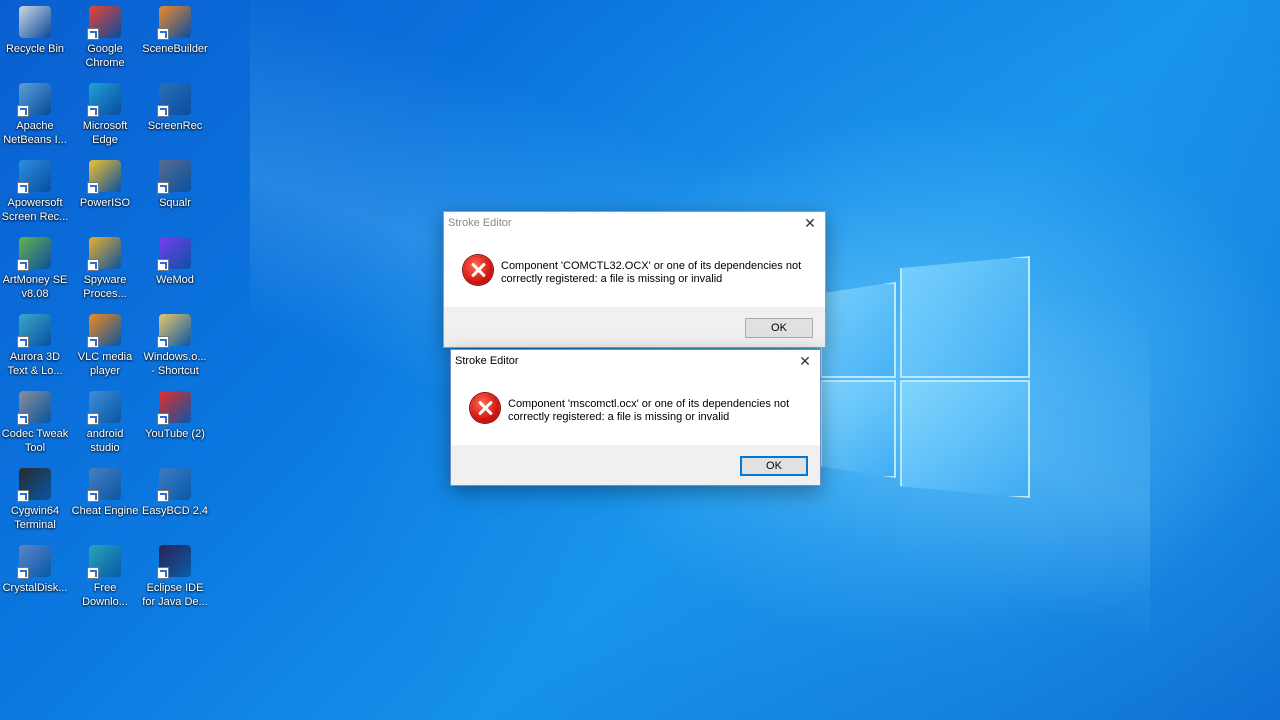 This screenshot has height=720, width=1280. Describe the element at coordinates (174, 254) in the screenshot. I see `wemod-icon` at that location.